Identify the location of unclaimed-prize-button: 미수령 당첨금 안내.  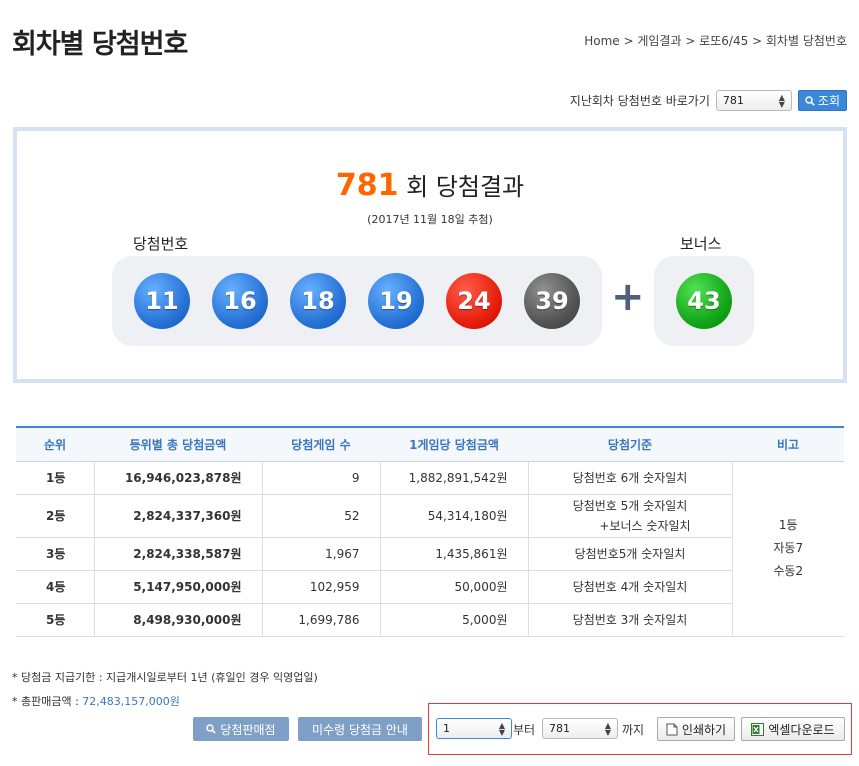
(360, 729).